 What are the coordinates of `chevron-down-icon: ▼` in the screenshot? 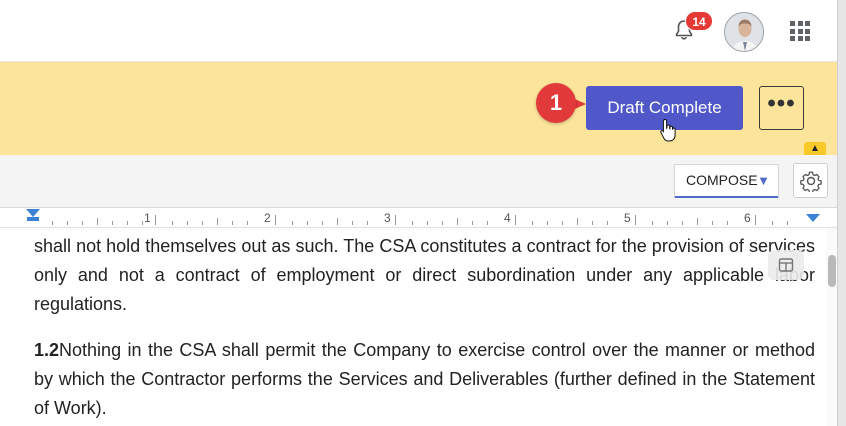 It's located at (763, 180).